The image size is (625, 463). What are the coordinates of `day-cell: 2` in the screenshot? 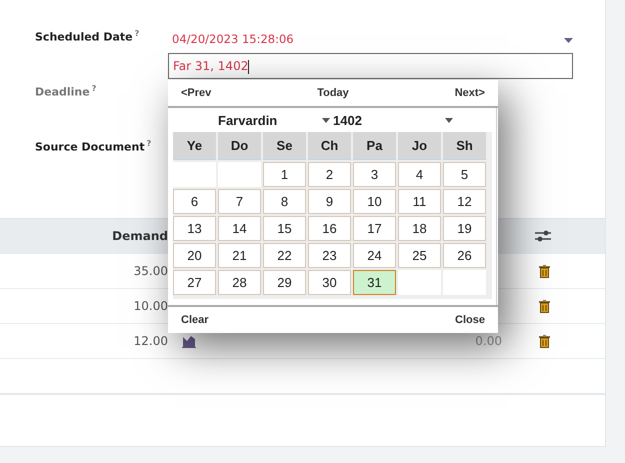 It's located at (329, 174).